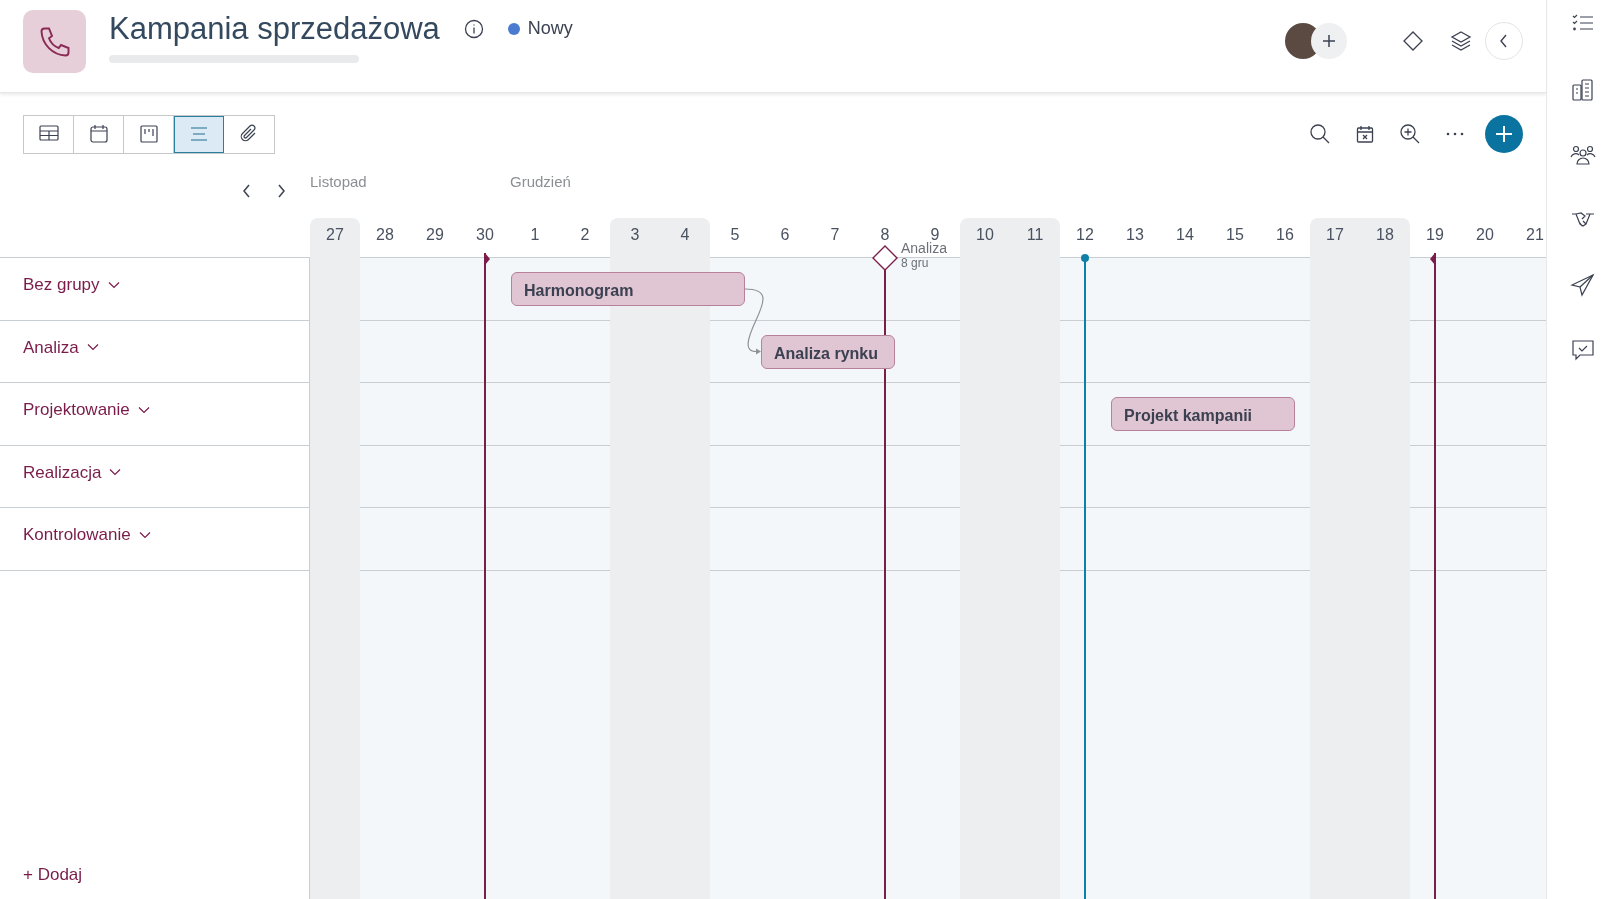 Image resolution: width=1618 pixels, height=899 pixels. I want to click on day-label: 1, so click(535, 235).